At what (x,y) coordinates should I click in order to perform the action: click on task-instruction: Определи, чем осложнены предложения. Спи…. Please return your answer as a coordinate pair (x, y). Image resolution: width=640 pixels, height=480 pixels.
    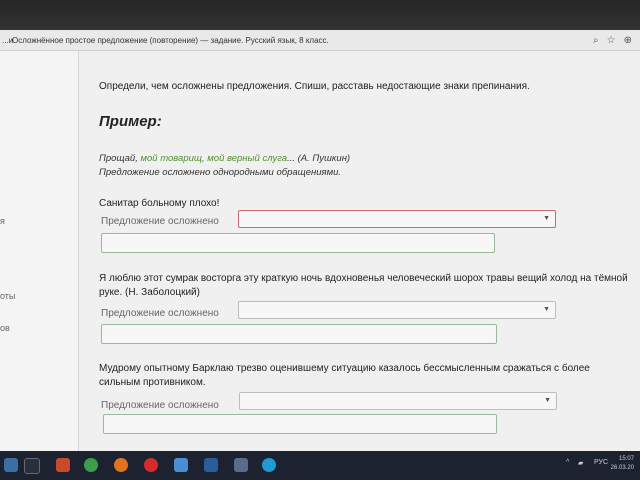
    Looking at the image, I should click on (314, 86).